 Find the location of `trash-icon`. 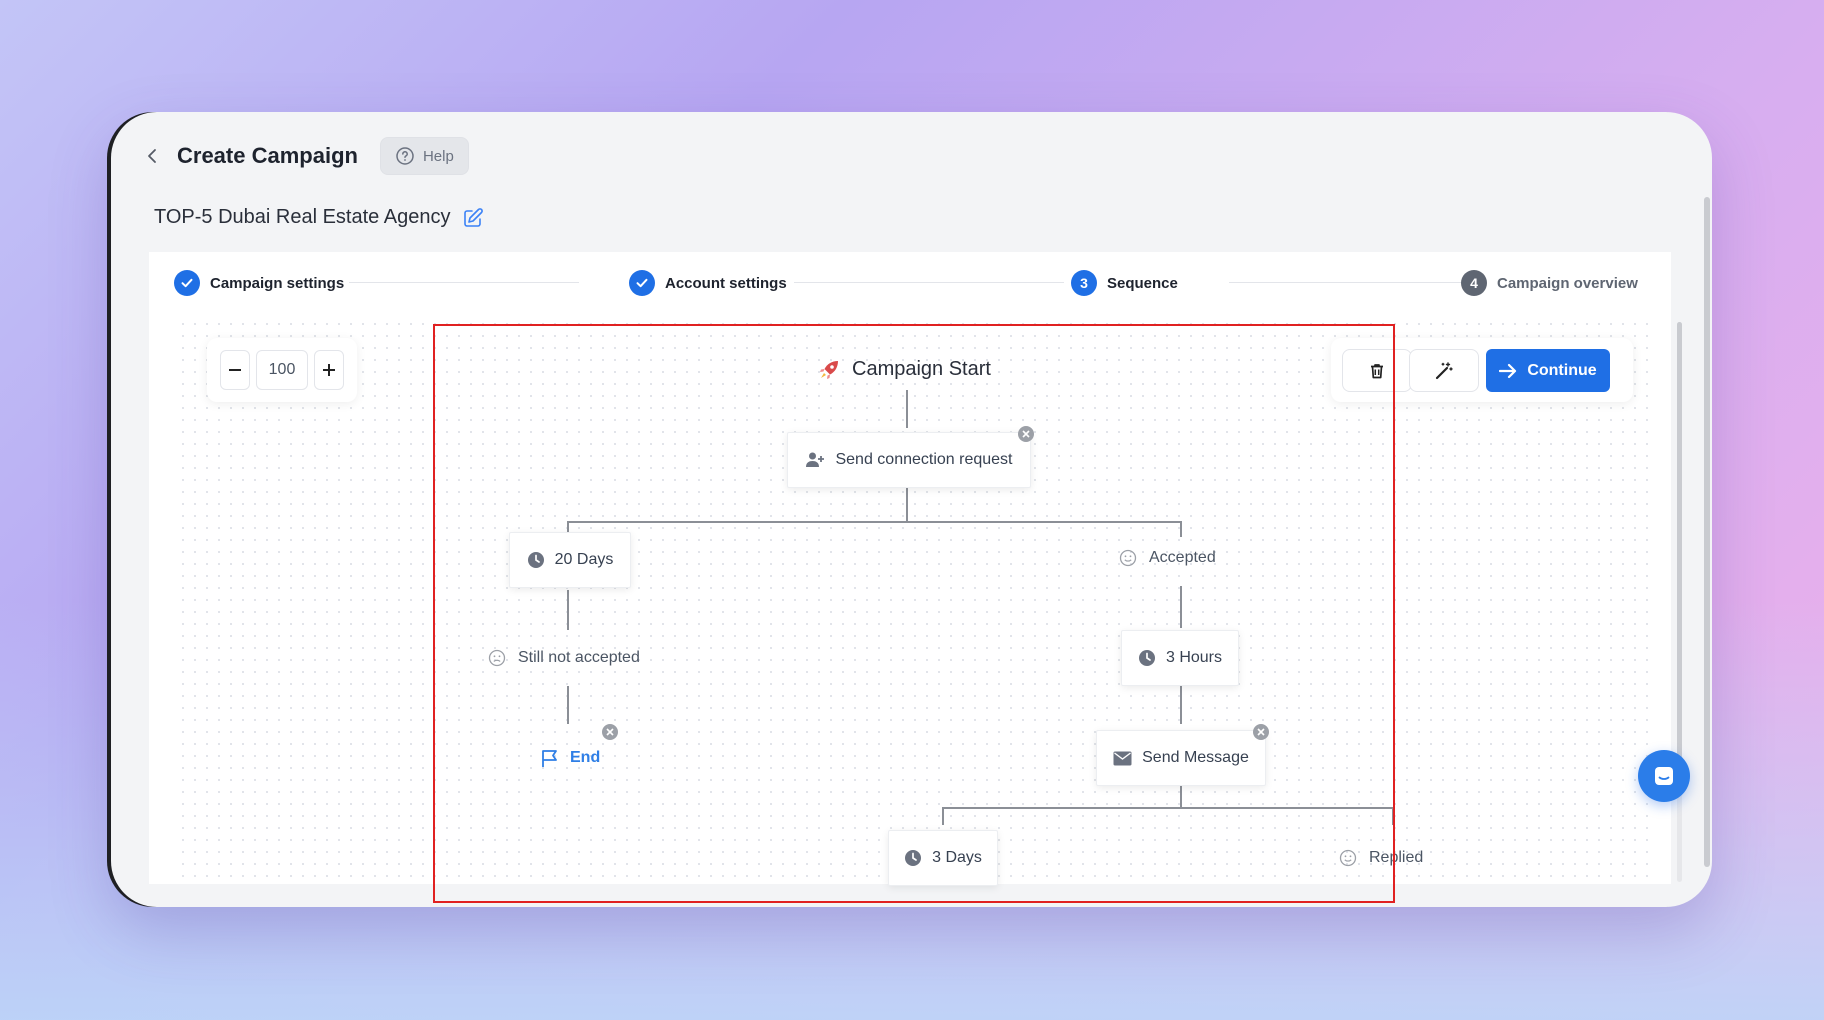

trash-icon is located at coordinates (1377, 370).